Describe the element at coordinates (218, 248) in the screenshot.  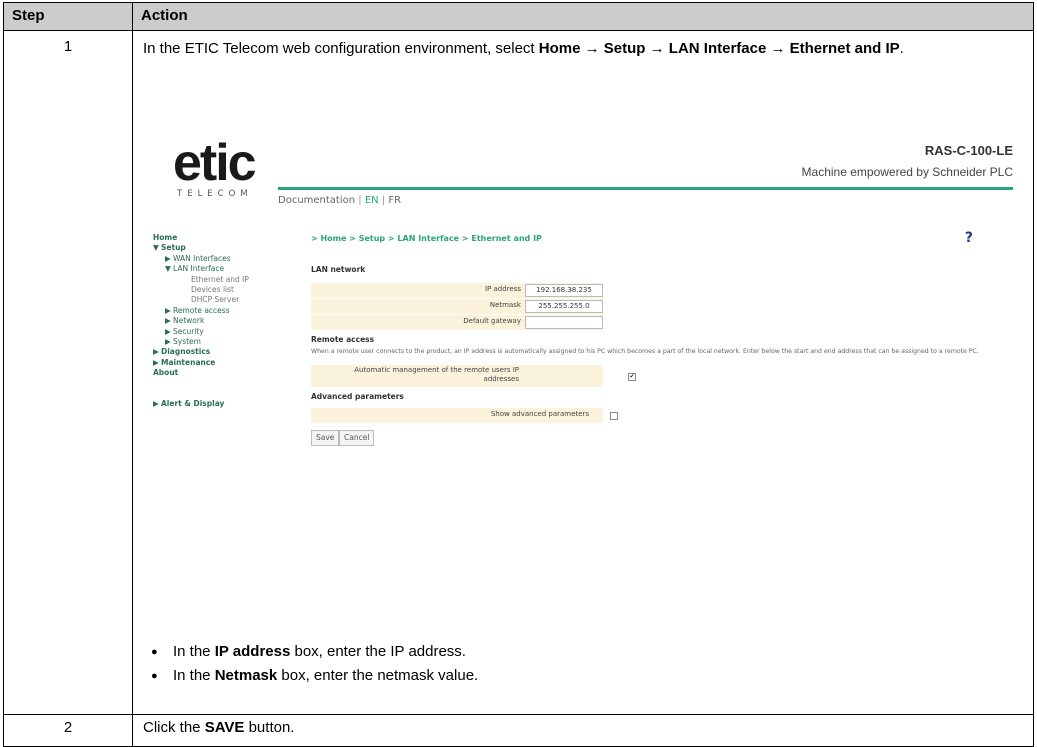
I see `nav-item-setup: ▼ Setup` at that location.